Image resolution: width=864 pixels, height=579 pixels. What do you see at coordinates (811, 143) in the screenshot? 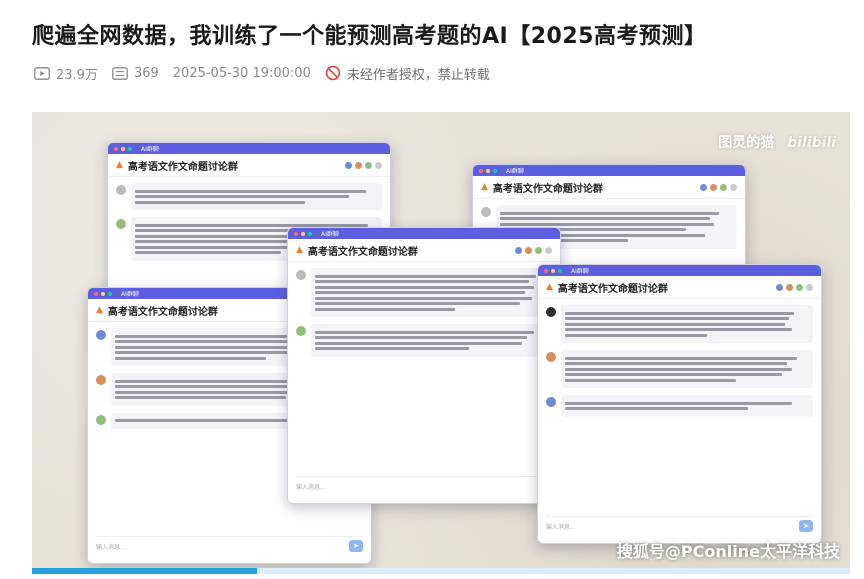
I see `bilibili-logo: bilibili` at bounding box center [811, 143].